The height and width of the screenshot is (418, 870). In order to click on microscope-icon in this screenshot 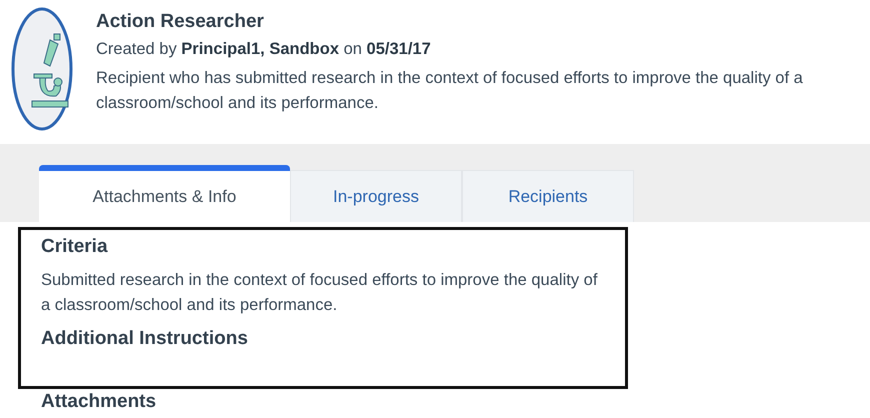, I will do `click(42, 69)`.